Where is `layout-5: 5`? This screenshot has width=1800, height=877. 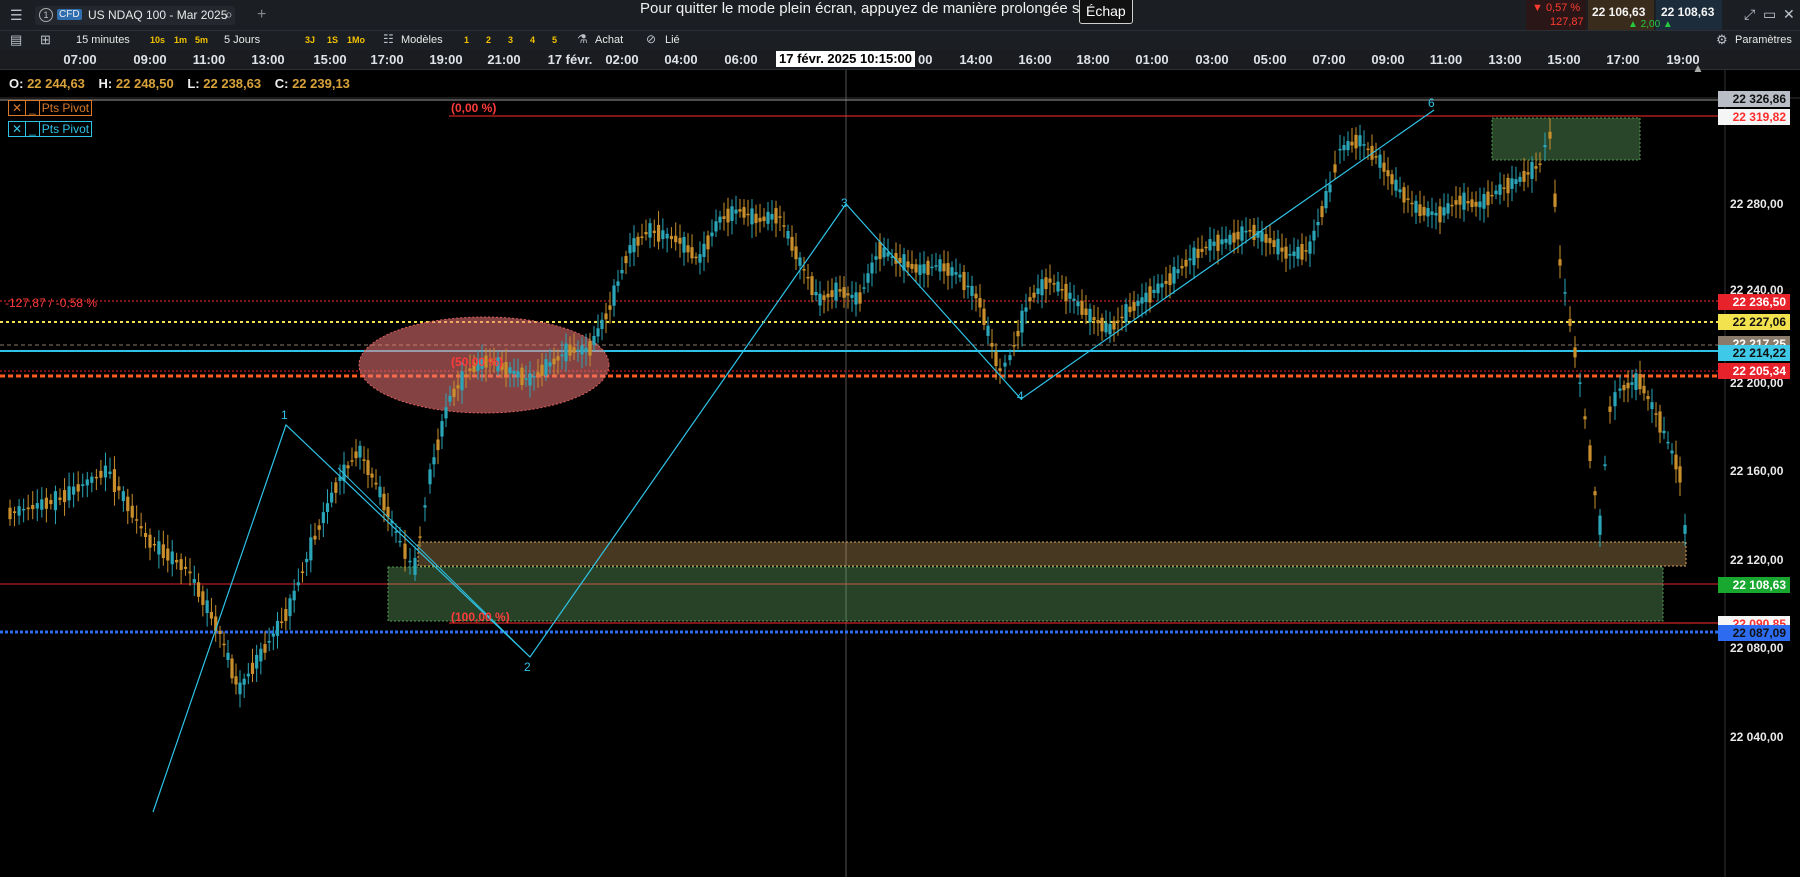
layout-5: 5 is located at coordinates (554, 40).